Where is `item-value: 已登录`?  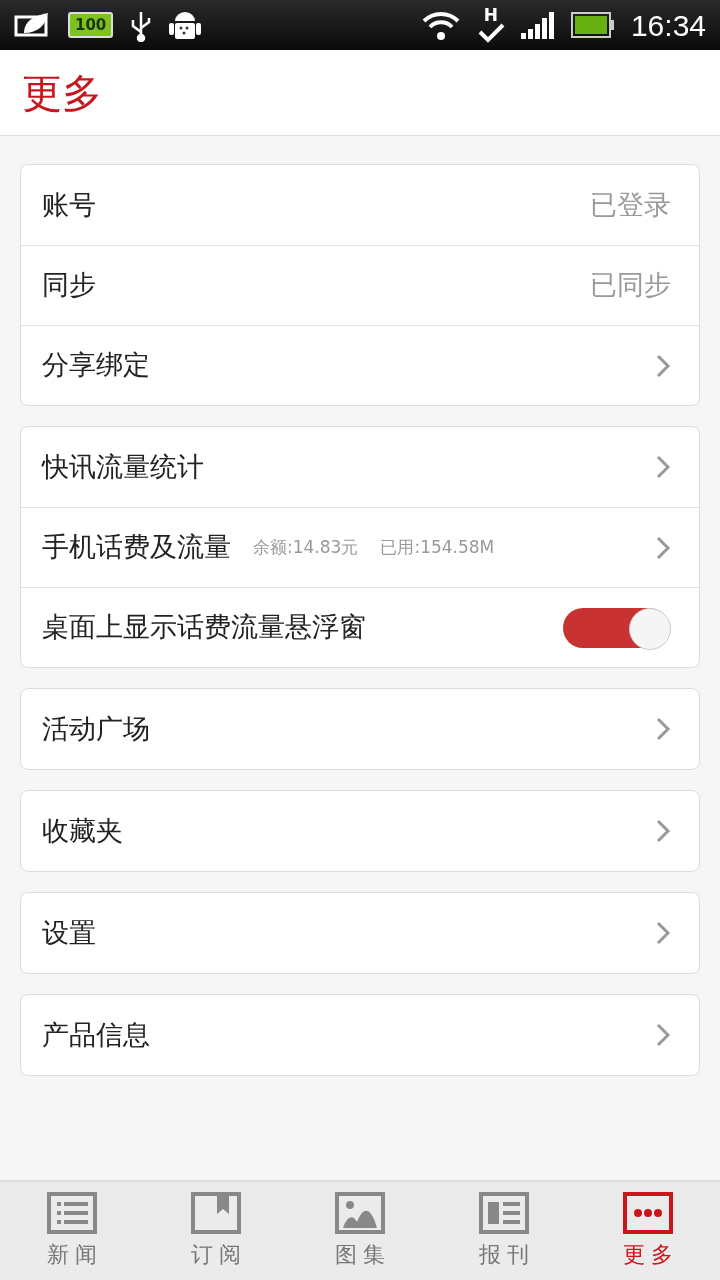
item-value: 已登录 is located at coordinates (630, 204).